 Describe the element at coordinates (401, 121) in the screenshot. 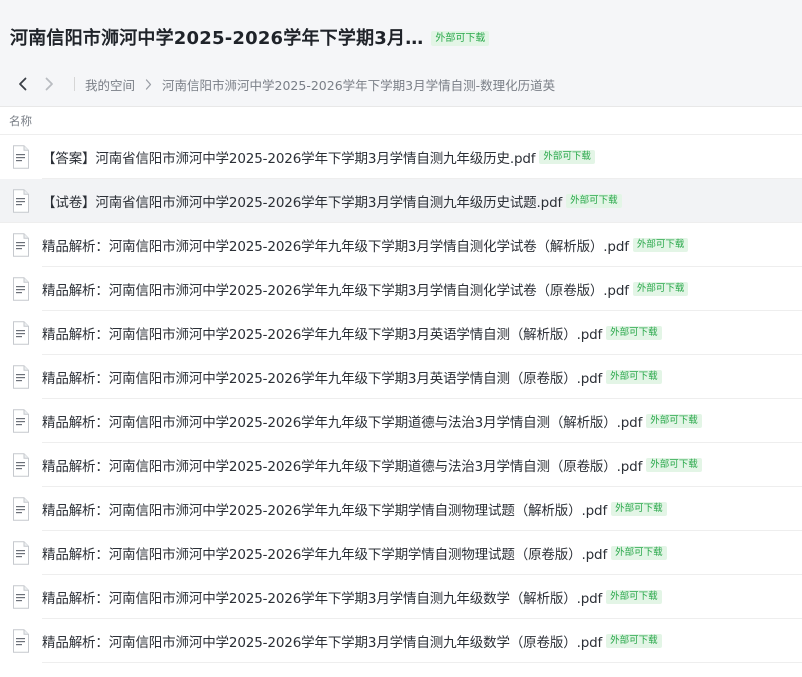

I see `column-header: 名称` at that location.